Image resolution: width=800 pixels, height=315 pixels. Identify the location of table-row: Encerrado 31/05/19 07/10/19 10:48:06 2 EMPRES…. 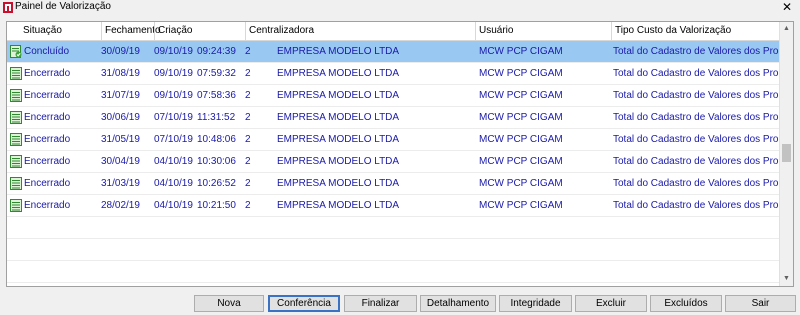
(400, 140).